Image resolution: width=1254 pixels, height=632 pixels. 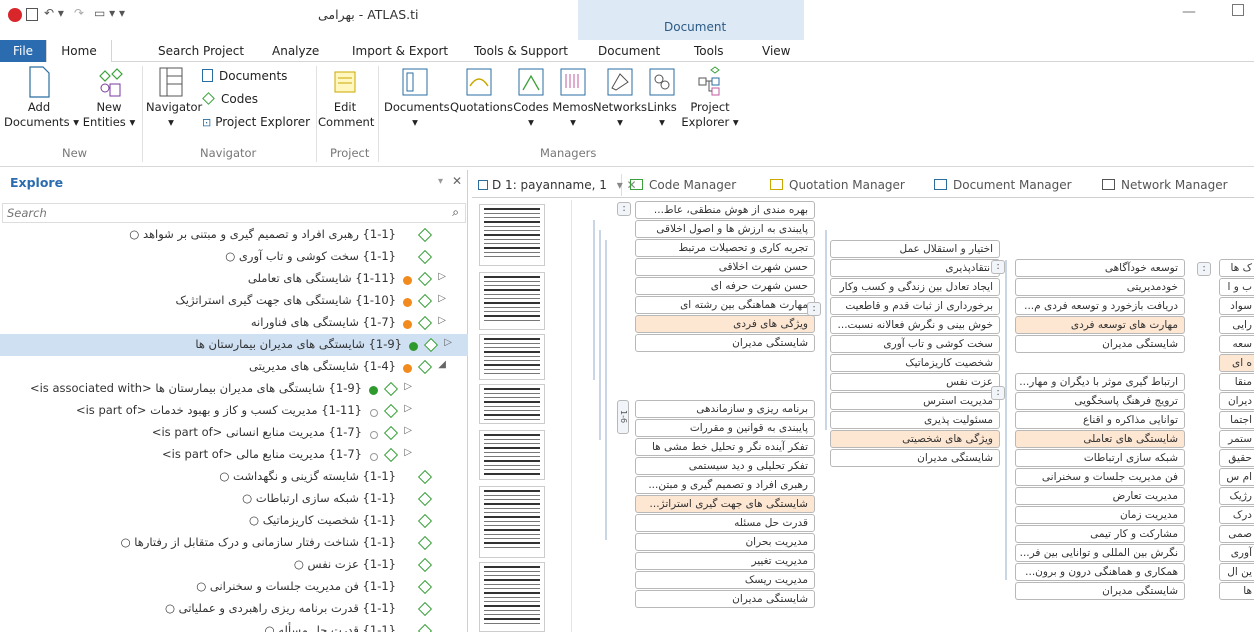 What do you see at coordinates (725, 523) in the screenshot?
I see `code-box: قدرت حل مسئله` at bounding box center [725, 523].